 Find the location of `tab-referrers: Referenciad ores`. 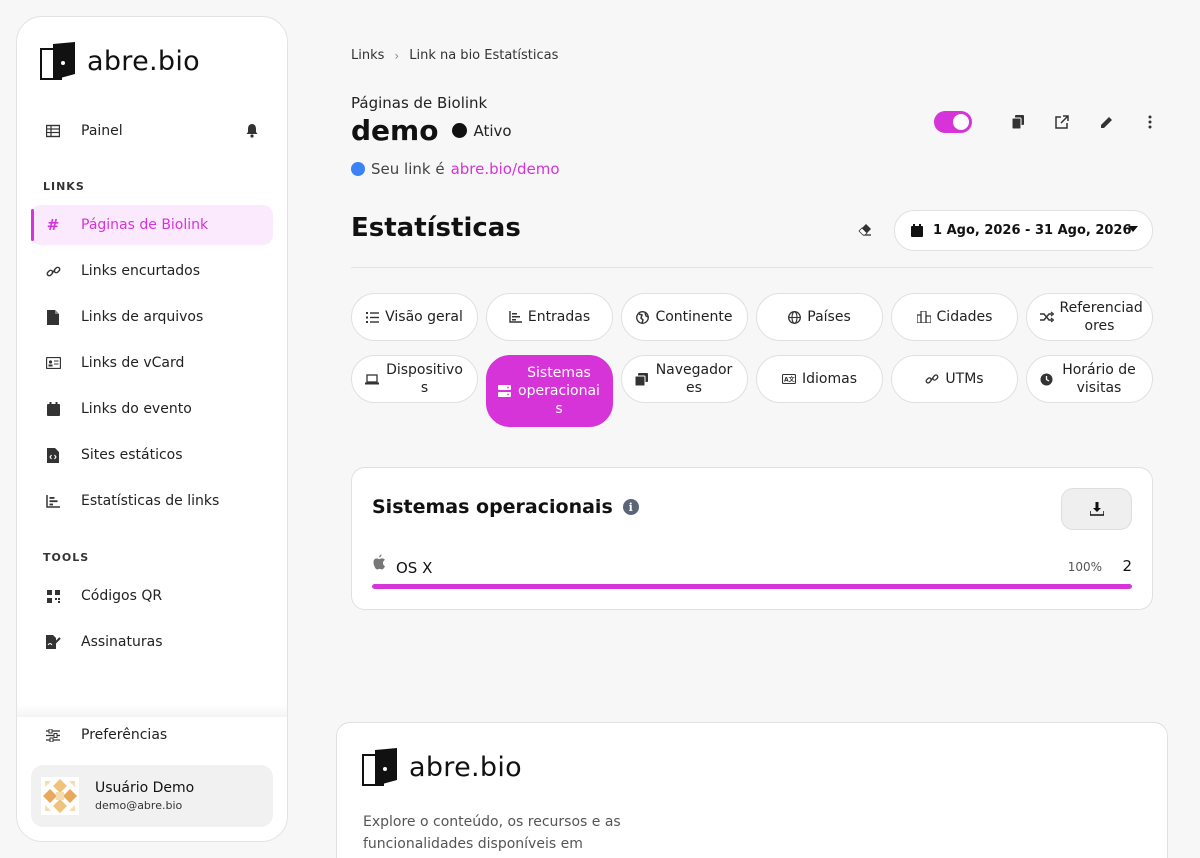

tab-referrers: Referenciad ores is located at coordinates (1089, 317).